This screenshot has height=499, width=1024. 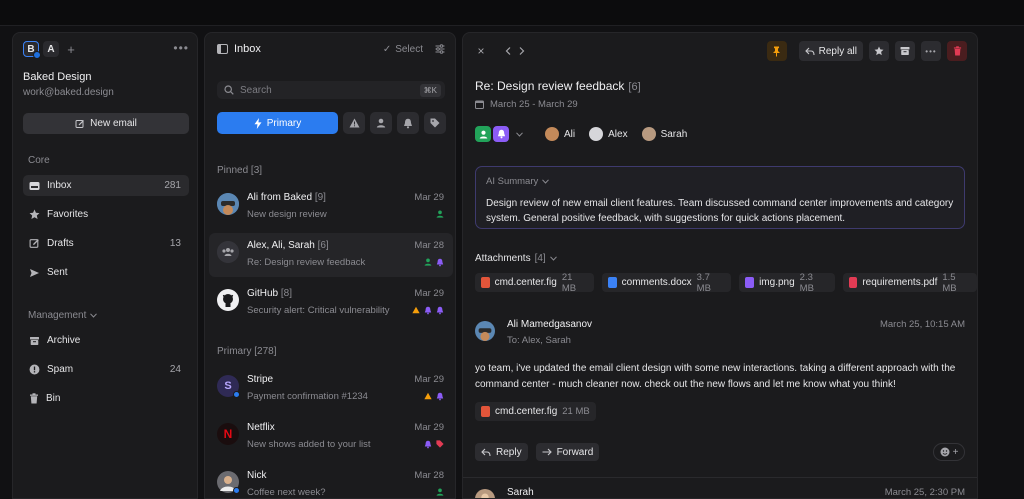 What do you see at coordinates (900, 282) in the screenshot?
I see `attachment-name: requirements.pdf` at bounding box center [900, 282].